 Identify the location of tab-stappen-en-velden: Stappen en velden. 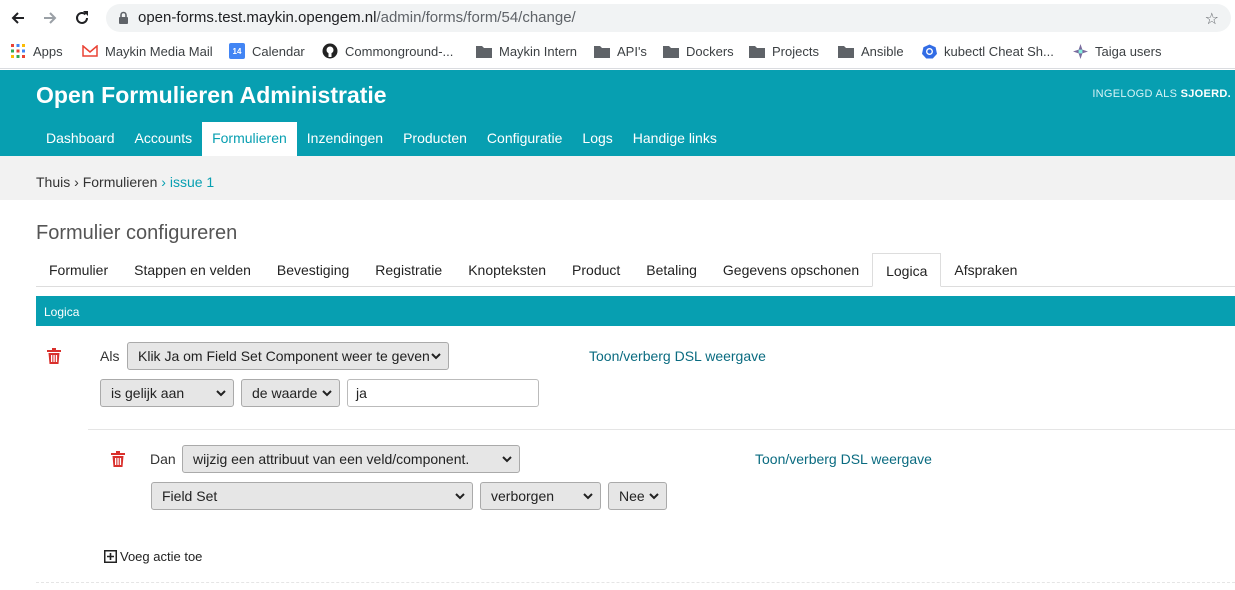
(192, 270).